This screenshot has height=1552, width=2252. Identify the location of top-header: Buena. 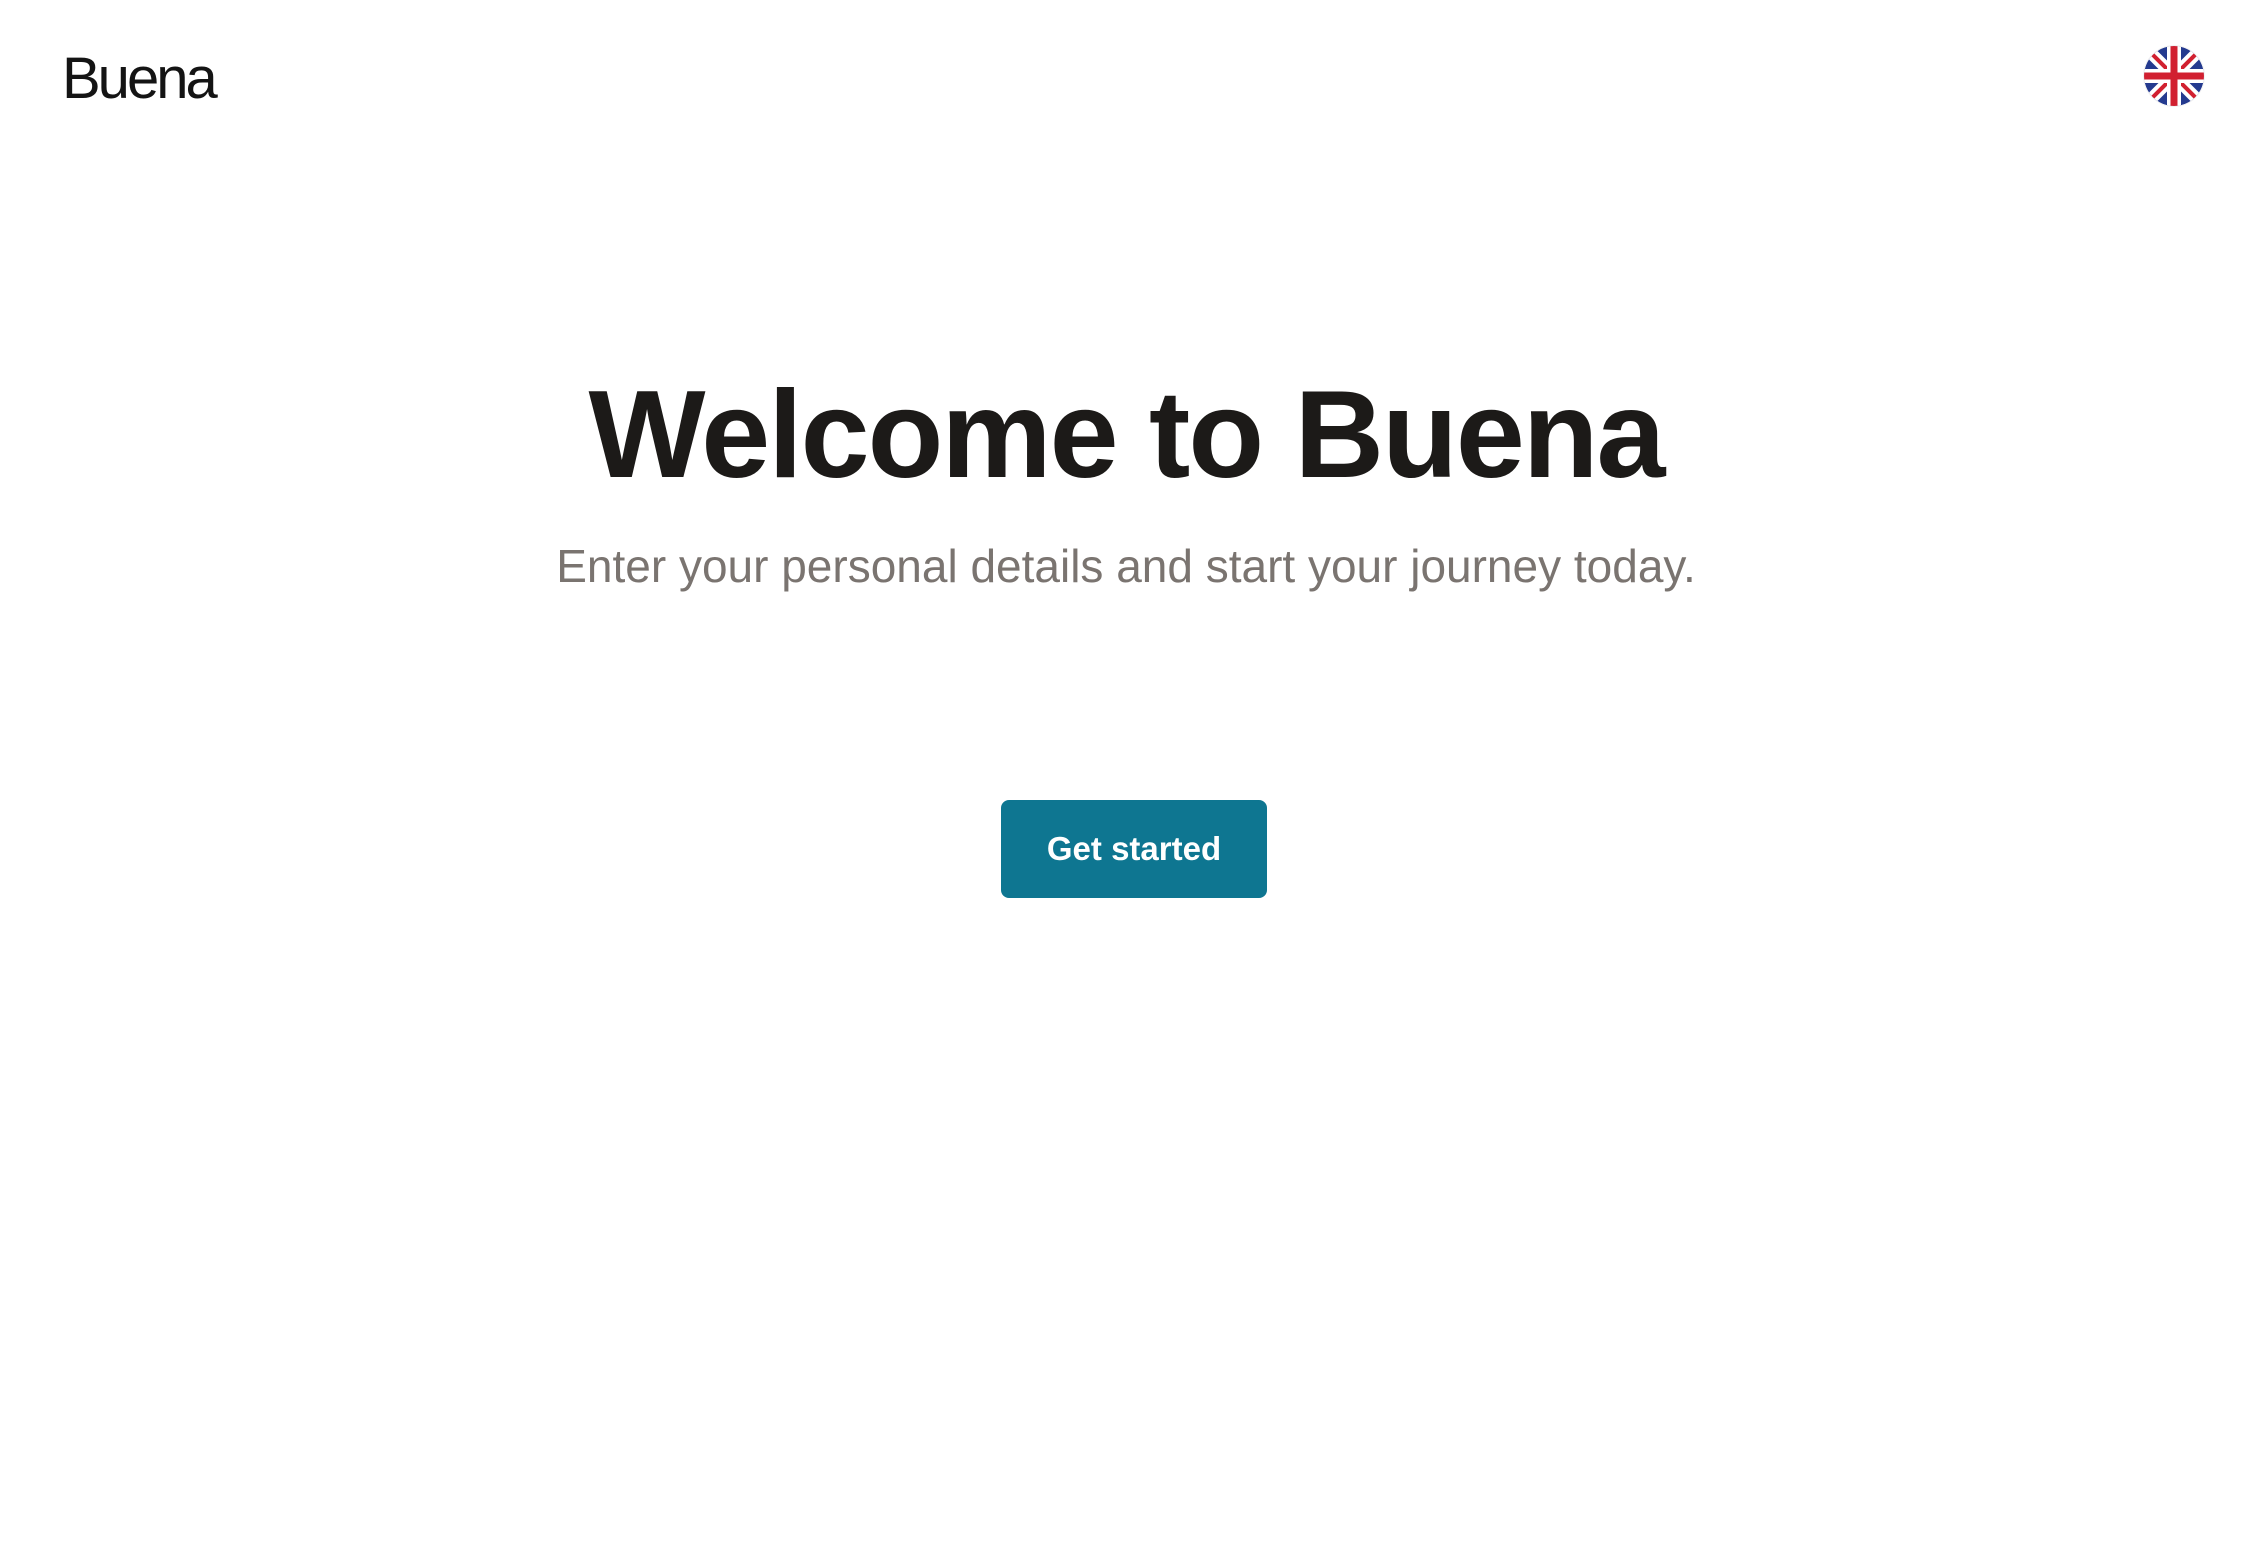
(1126, 80).